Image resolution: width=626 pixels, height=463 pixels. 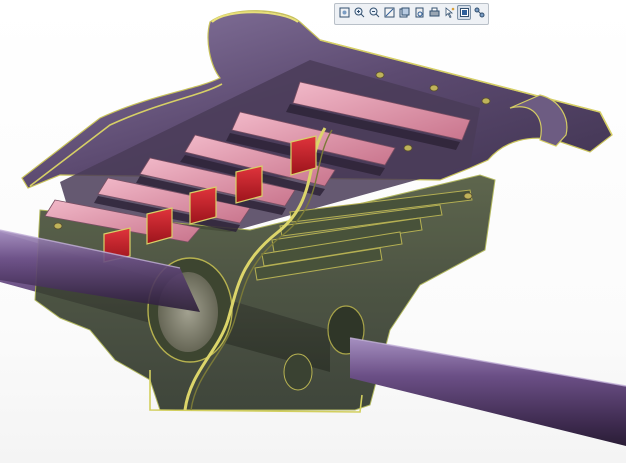 I want to click on zoom-window-icon, so click(x=389, y=12).